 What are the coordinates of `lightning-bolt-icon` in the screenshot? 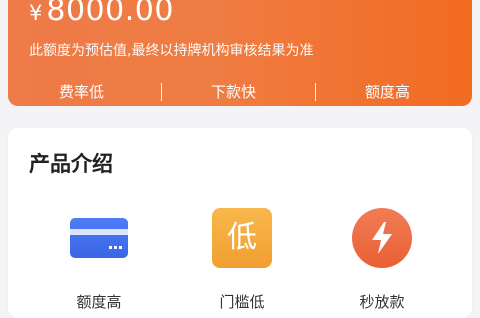 It's located at (382, 238).